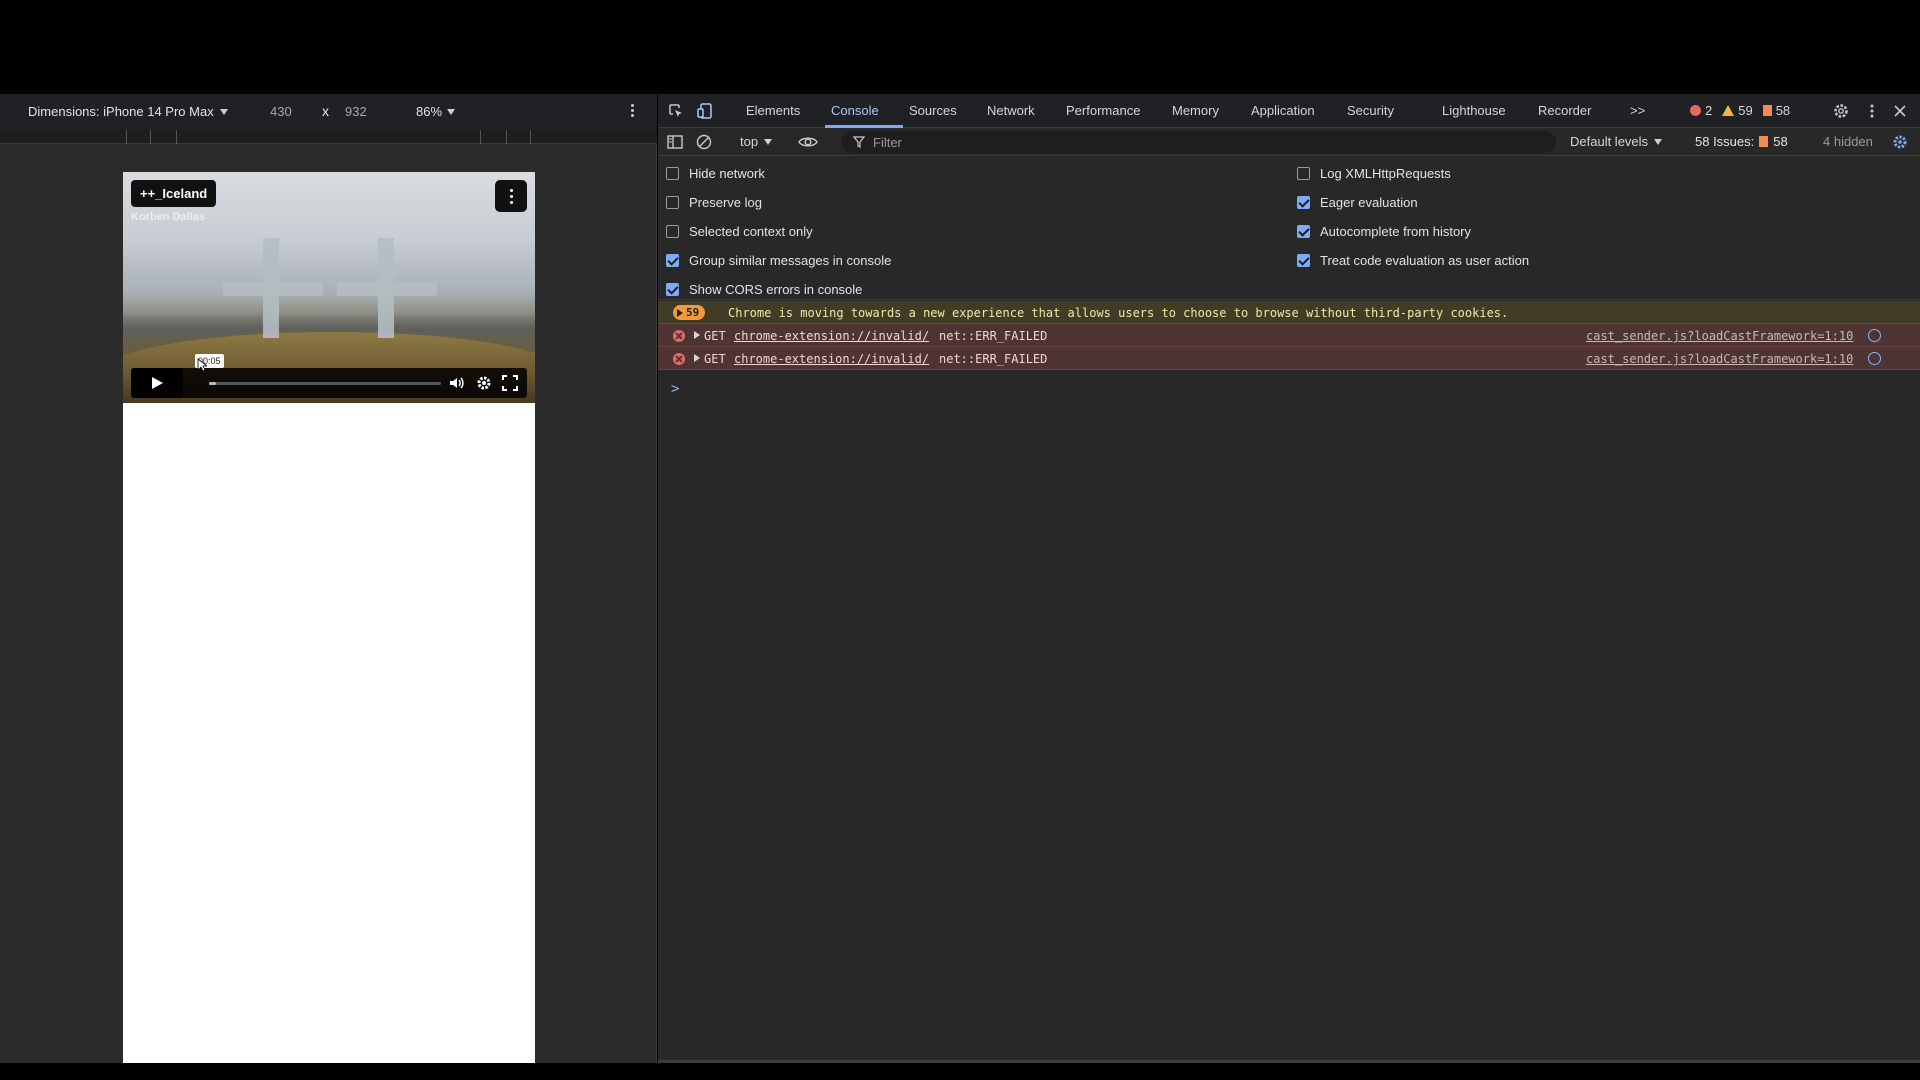  Describe the element at coordinates (328, 137) in the screenshot. I see `media-query-ruler` at that location.